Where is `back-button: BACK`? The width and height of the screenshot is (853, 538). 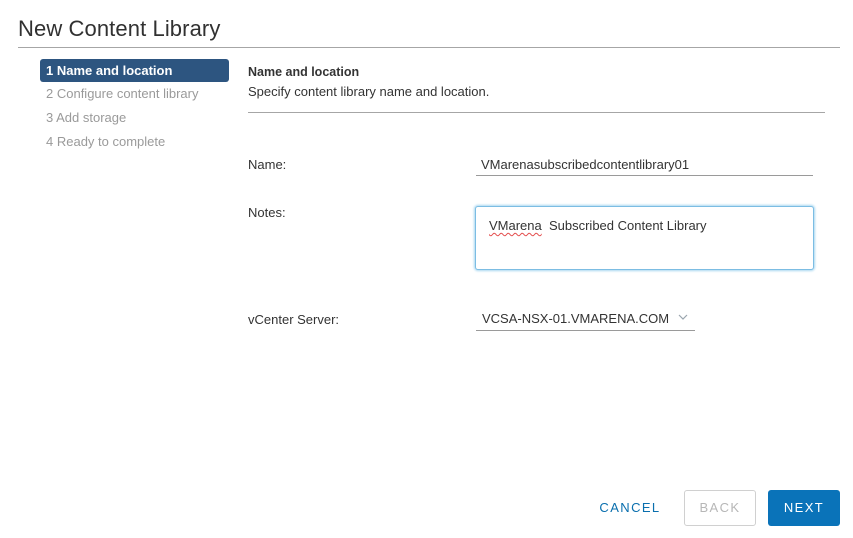 back-button: BACK is located at coordinates (720, 508).